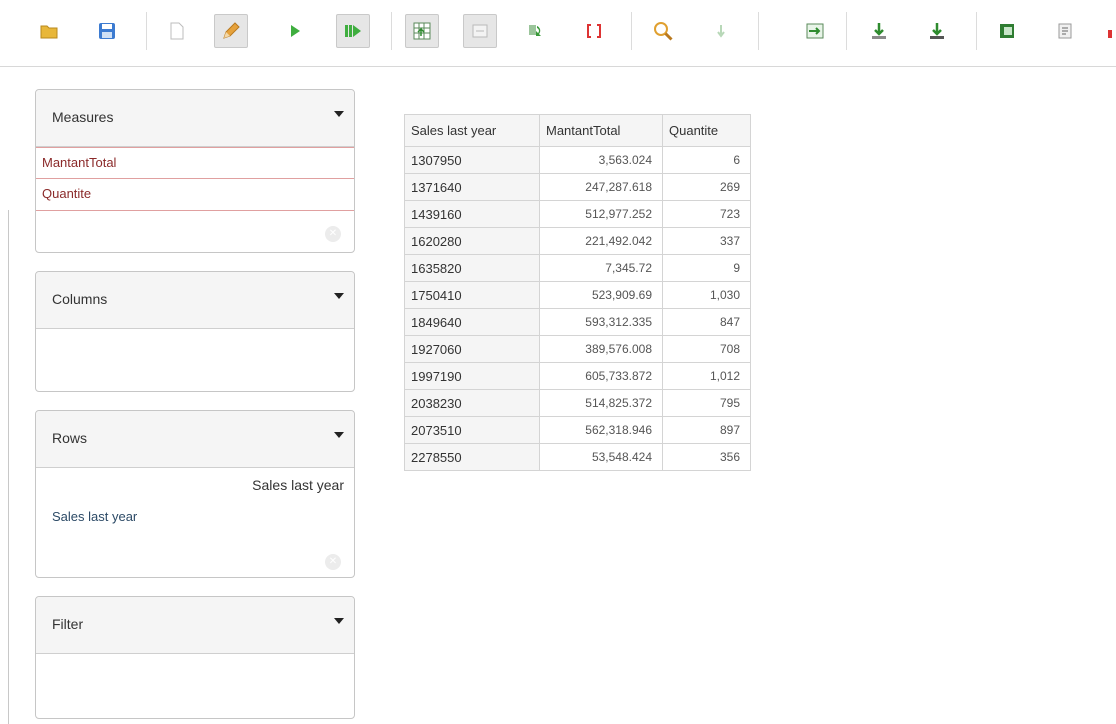  What do you see at coordinates (937, 31) in the screenshot?
I see `export-alt-button` at bounding box center [937, 31].